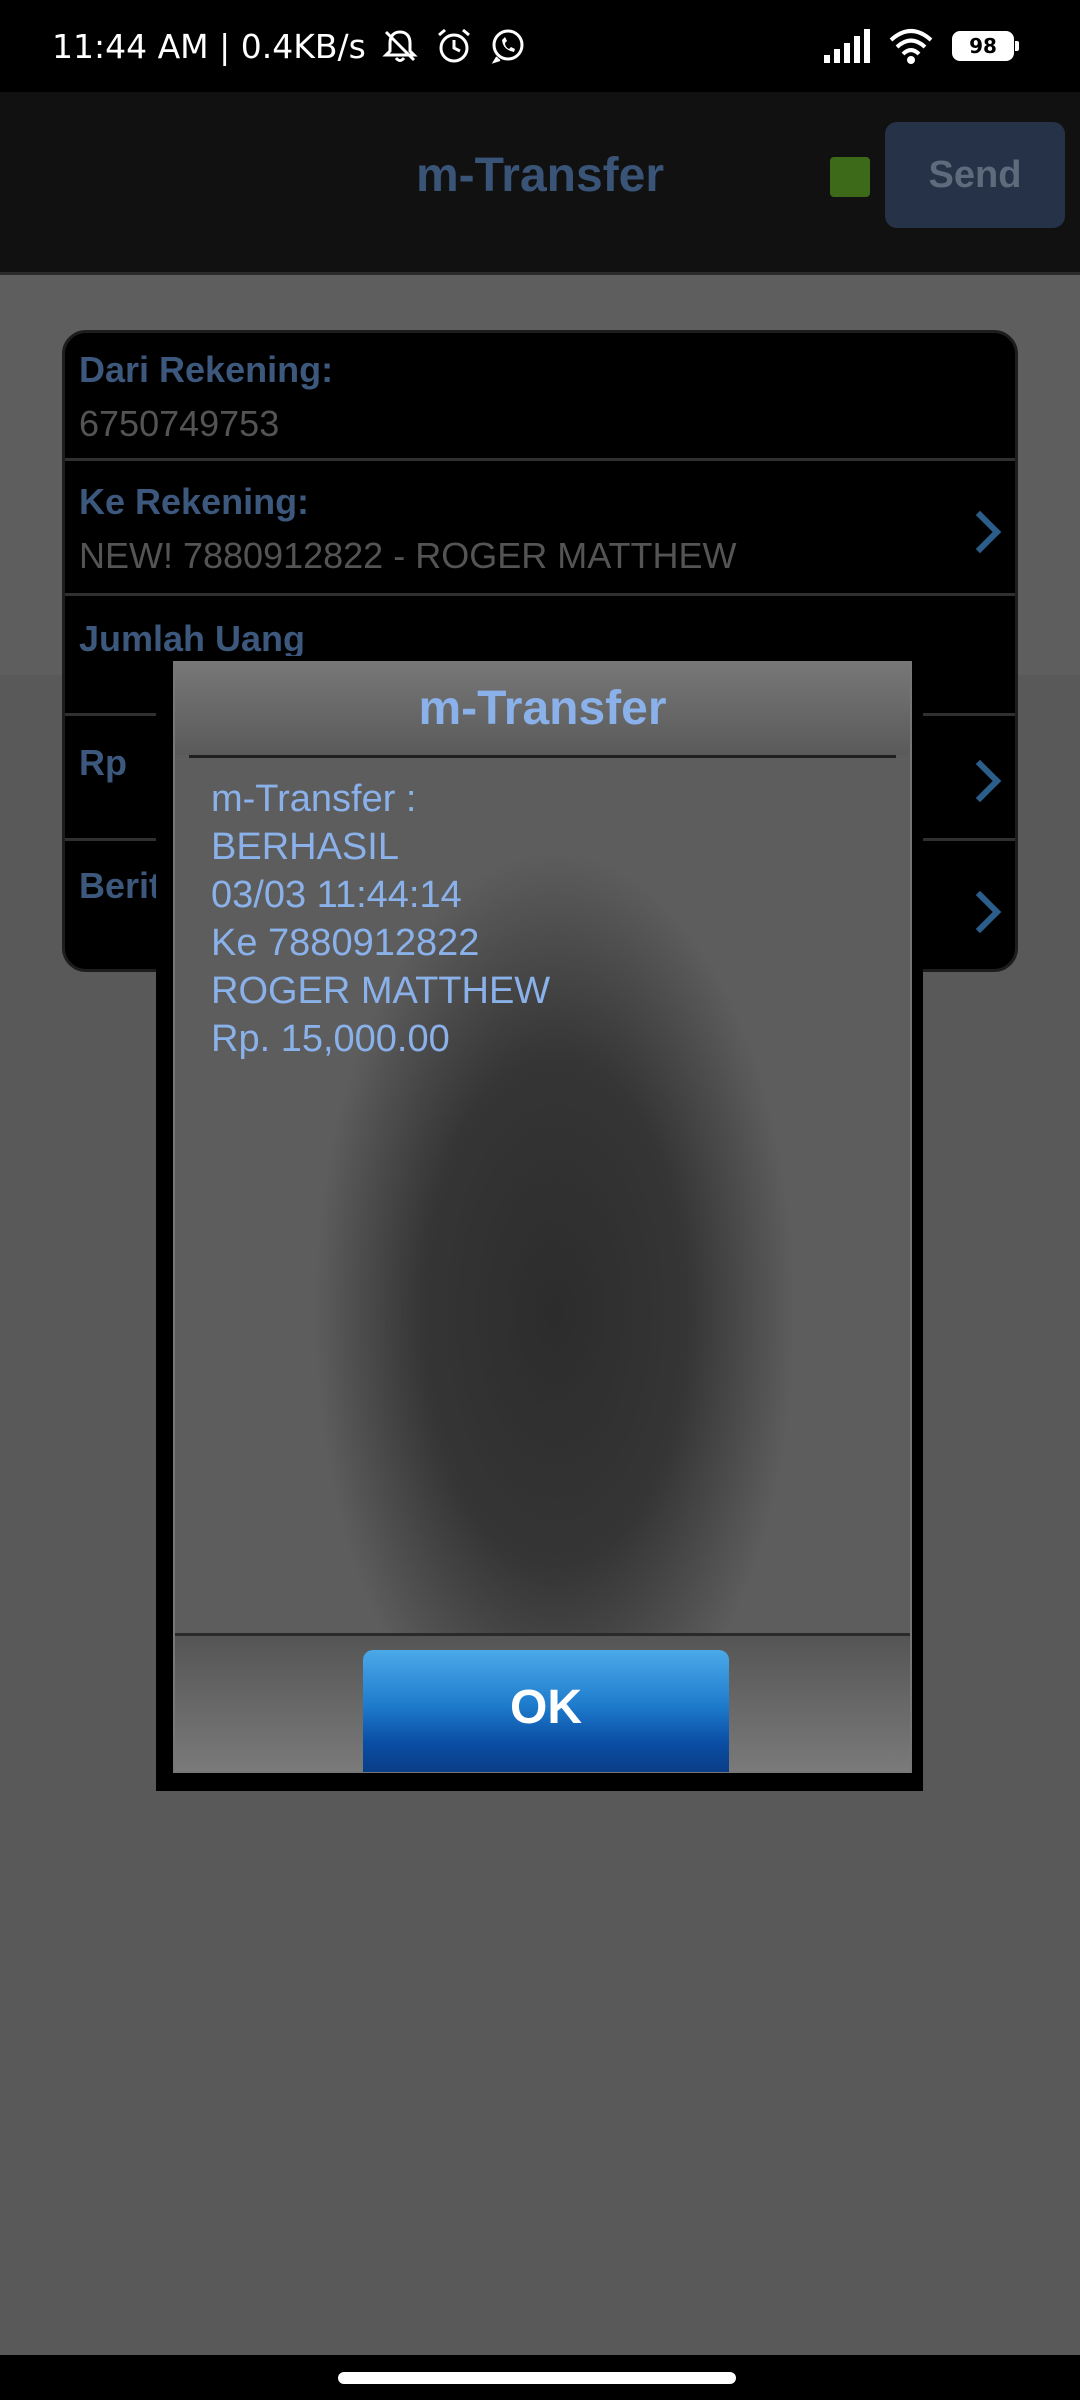  Describe the element at coordinates (453, 45) in the screenshot. I see `alarm-icon` at that location.